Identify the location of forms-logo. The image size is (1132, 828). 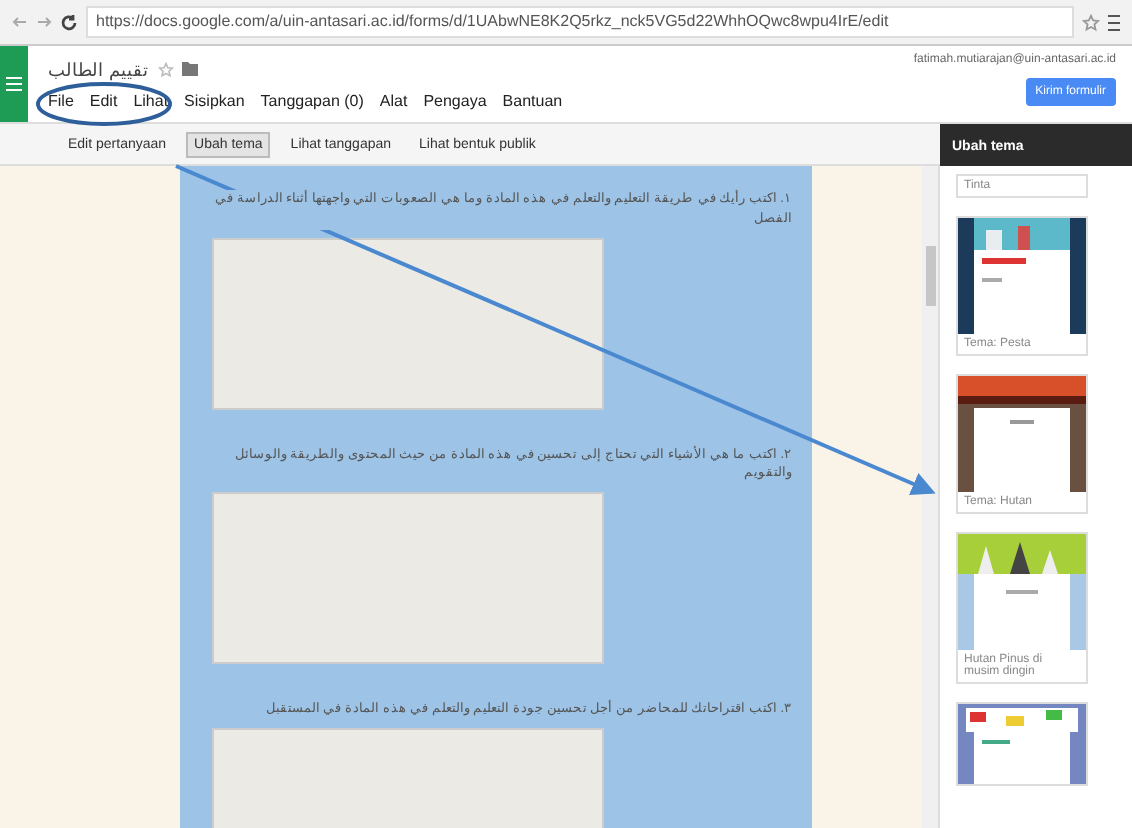
(14, 84).